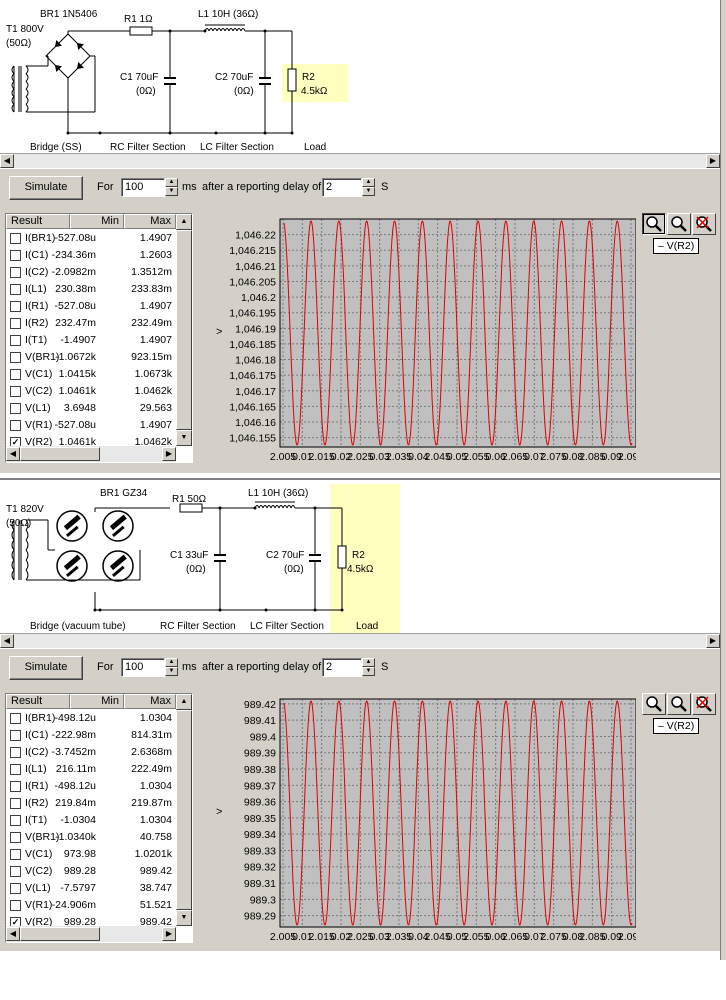  I want to click on result-row: V(C2) 1.0461k 1.0462k, so click(91, 391).